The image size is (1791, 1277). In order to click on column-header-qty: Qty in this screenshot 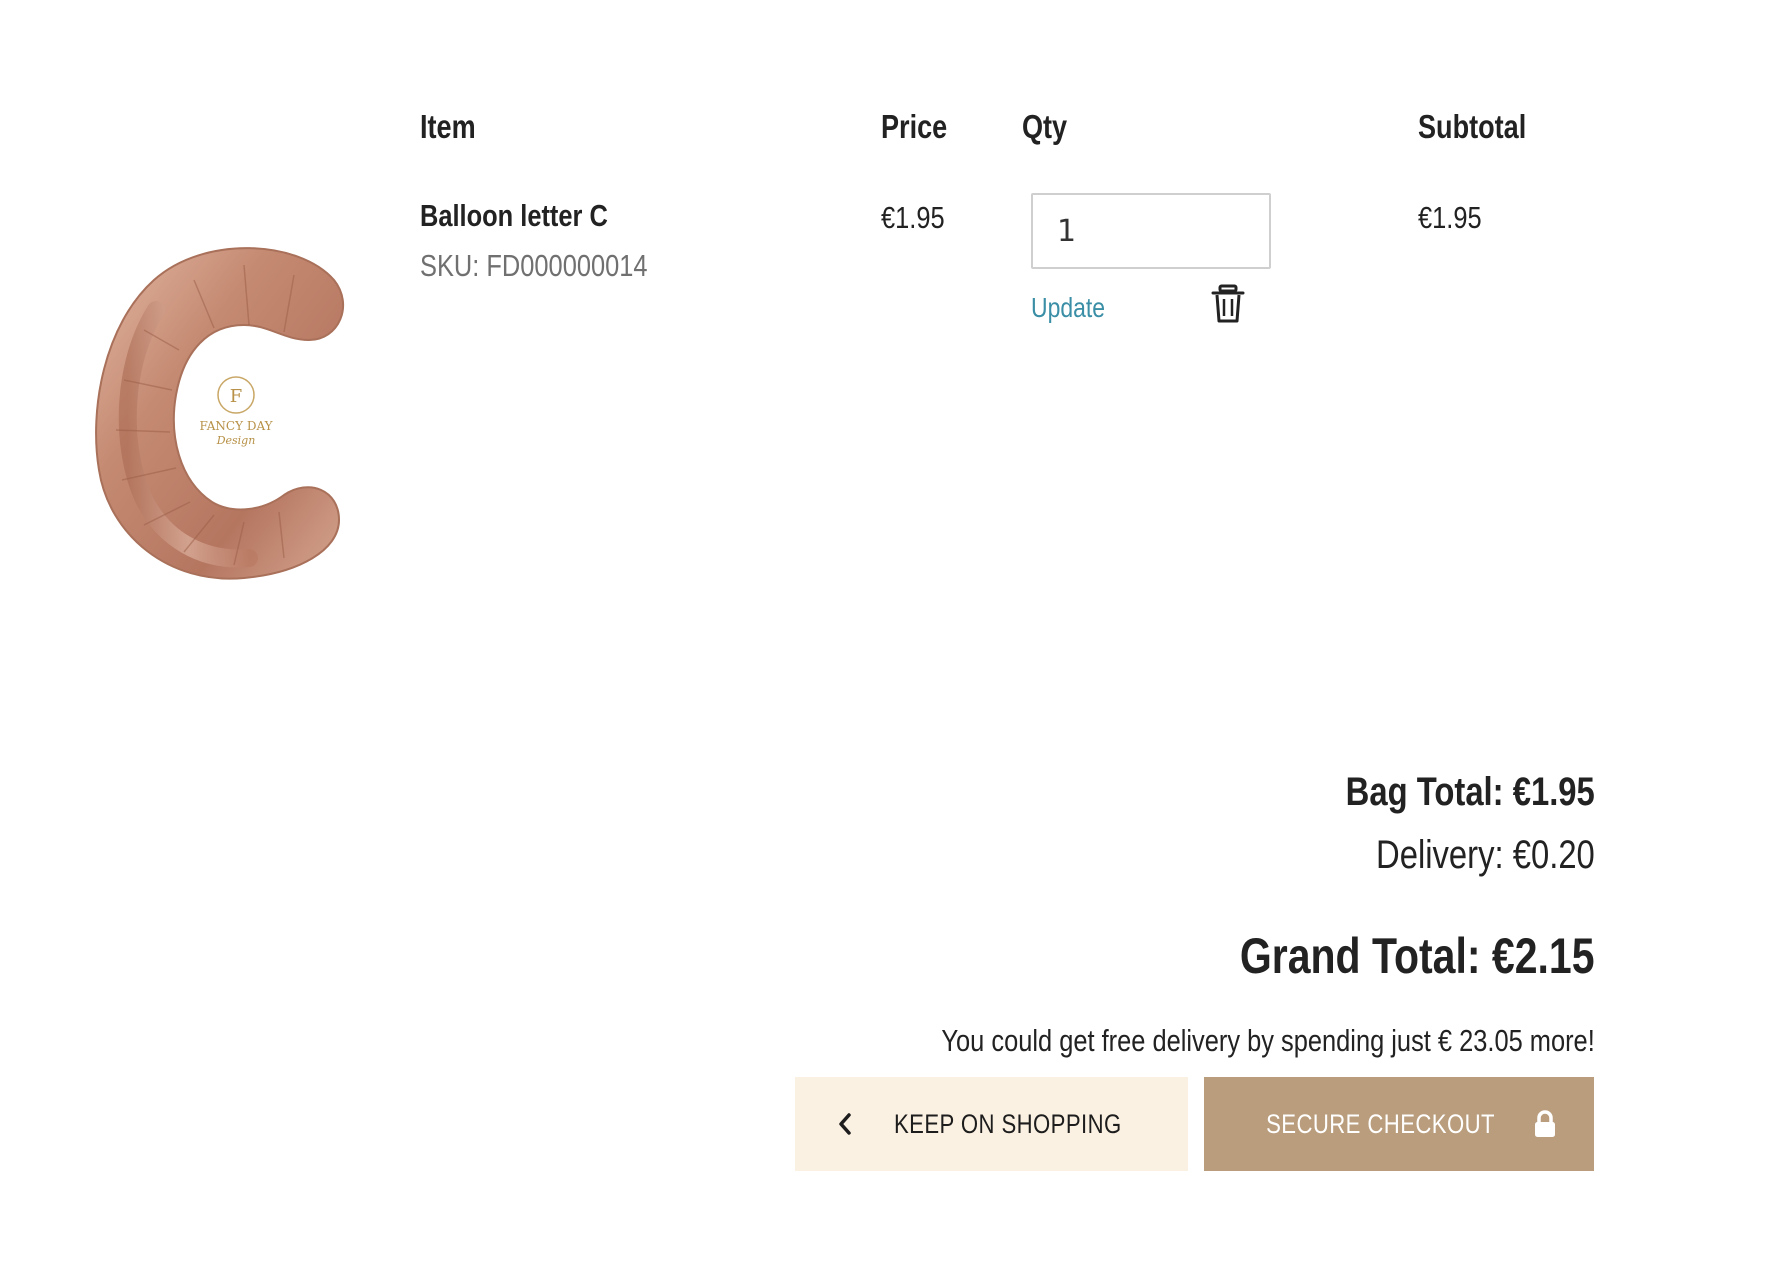, I will do `click(1045, 126)`.